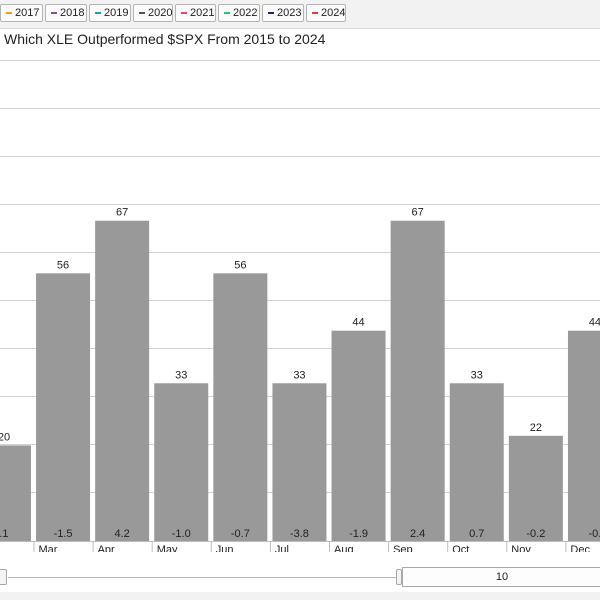 This screenshot has height=600, width=600. Describe the element at coordinates (106, 548) in the screenshot. I see `x-tick-label: Apr` at that location.